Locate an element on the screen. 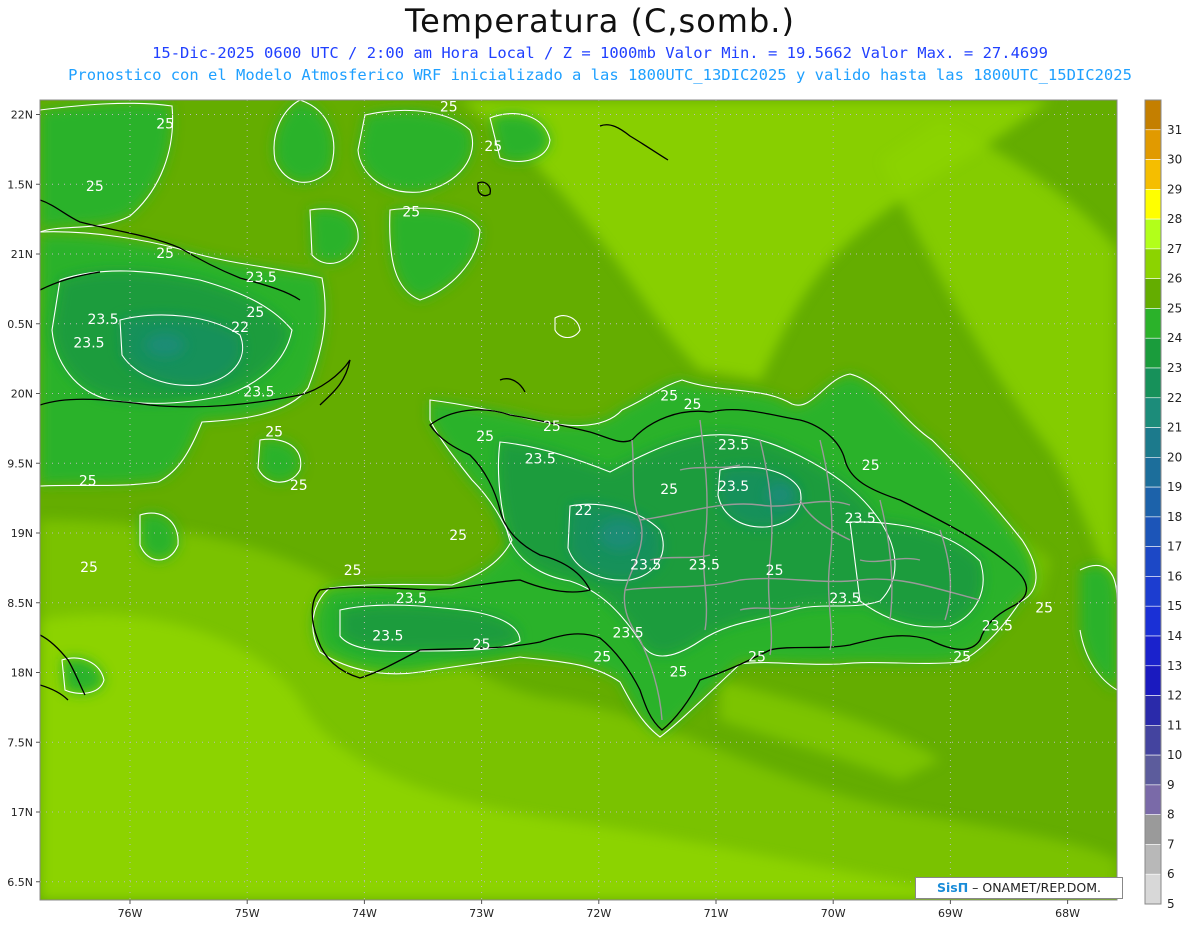 This screenshot has height=927, width=1200. colorbar-label: 24 is located at coordinates (1174, 338).